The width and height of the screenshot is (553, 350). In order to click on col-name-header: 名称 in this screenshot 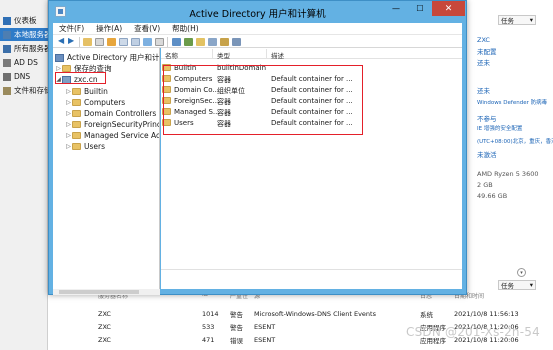, I will do `click(171, 55)`.